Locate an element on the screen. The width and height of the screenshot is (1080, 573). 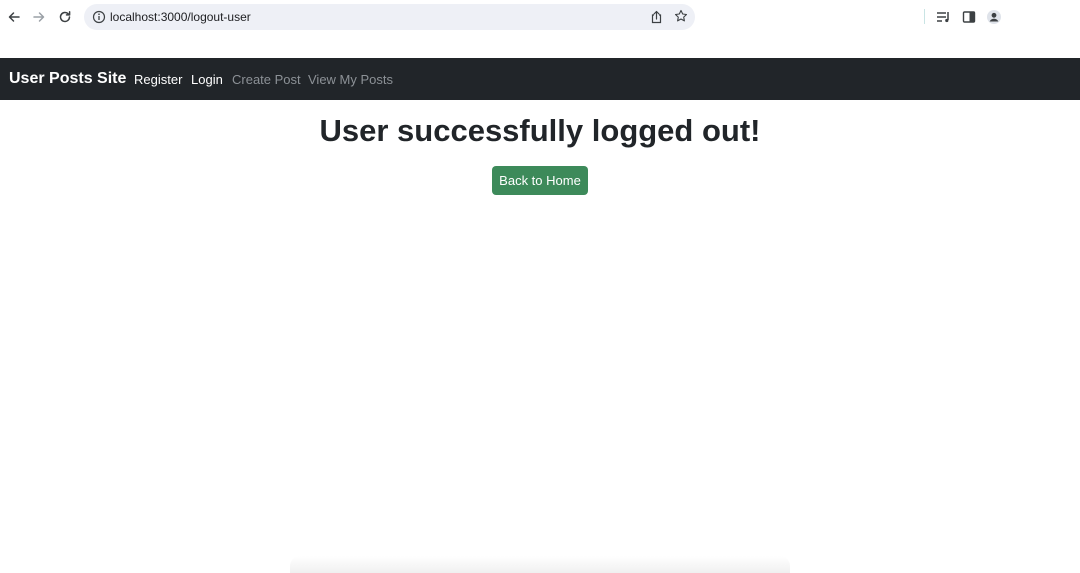
arrow-left-icon is located at coordinates (14, 17).